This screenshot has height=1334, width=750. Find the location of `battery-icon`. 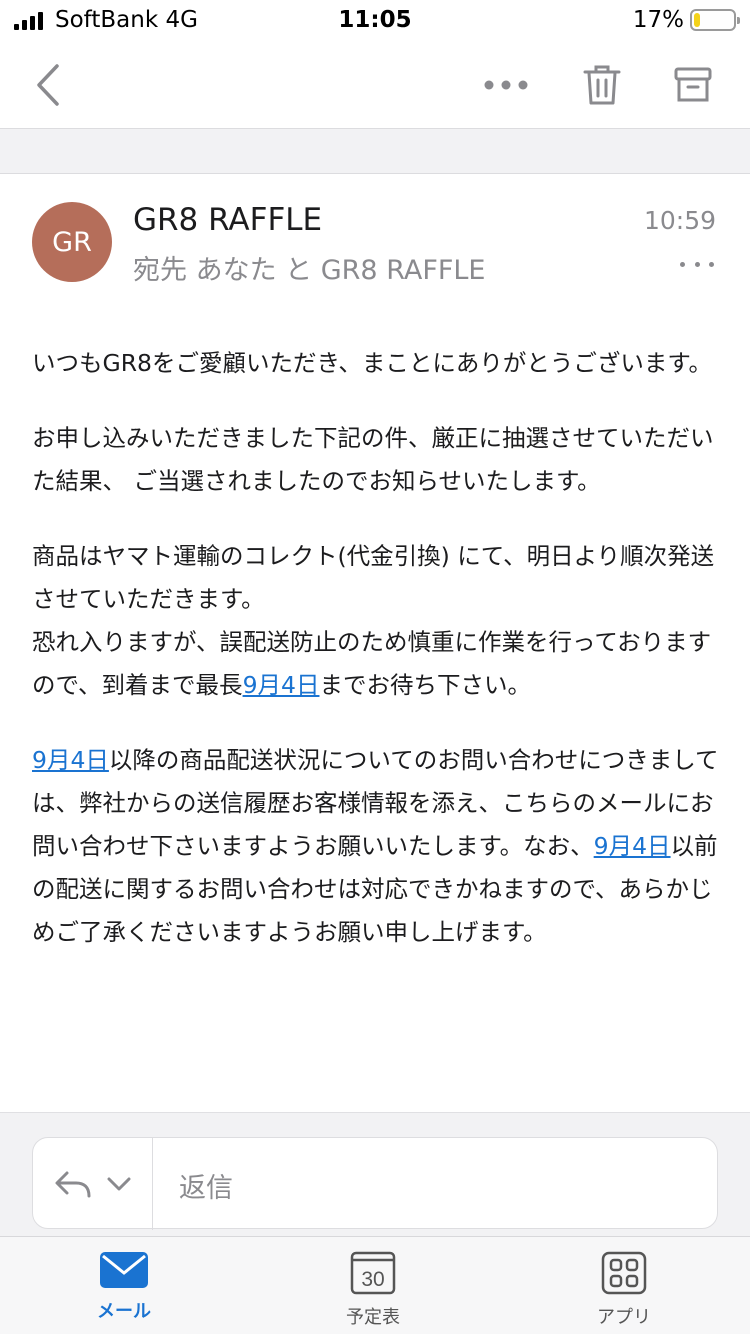

battery-icon is located at coordinates (715, 20).